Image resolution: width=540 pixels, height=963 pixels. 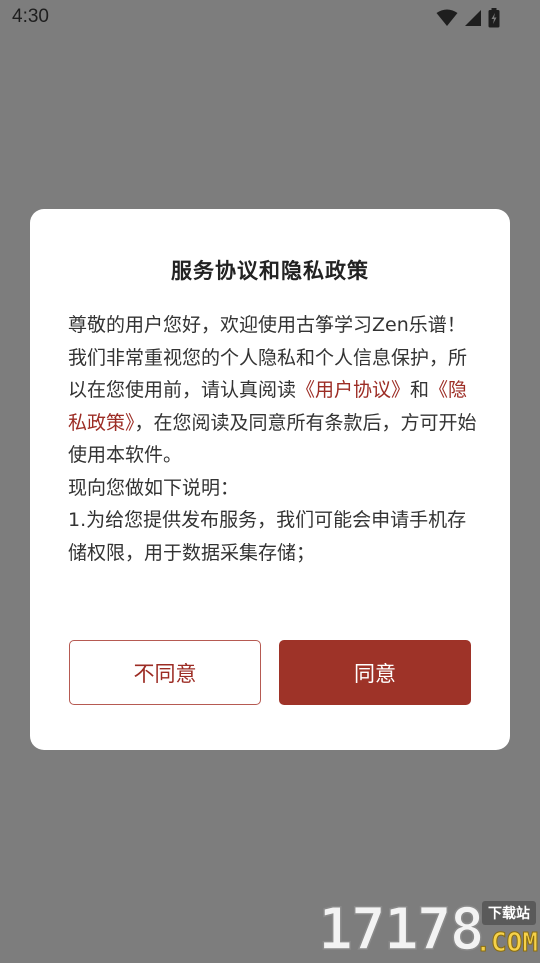 I want to click on status-icons, so click(x=468, y=18).